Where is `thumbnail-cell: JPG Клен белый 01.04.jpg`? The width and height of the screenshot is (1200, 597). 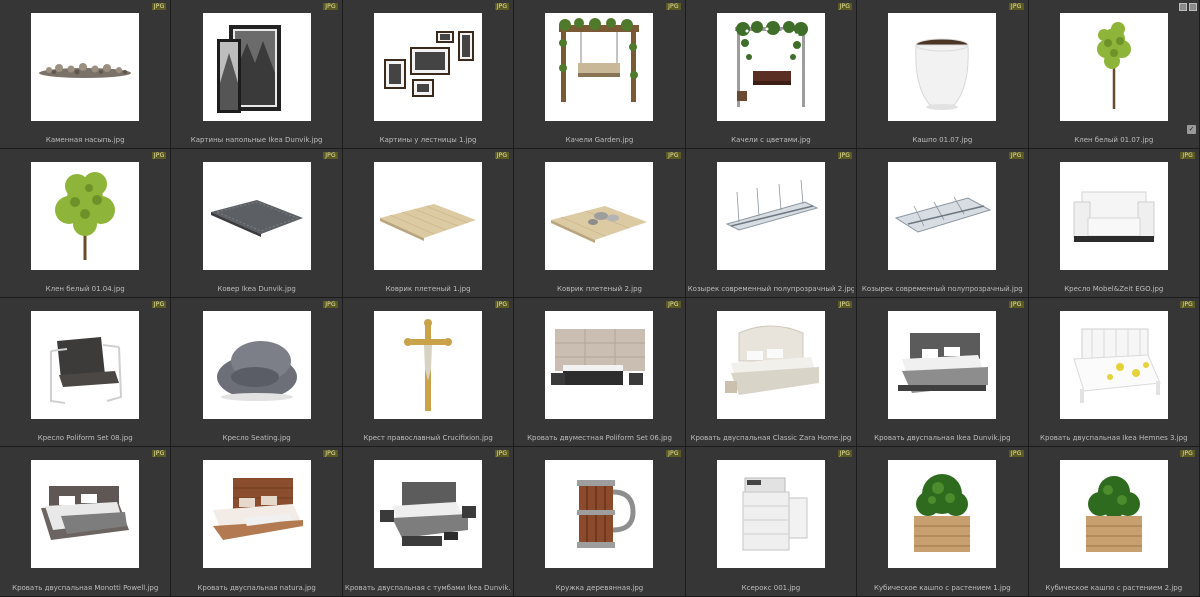
thumbnail-cell: JPG Клен белый 01.04.jpg is located at coordinates (86, 223).